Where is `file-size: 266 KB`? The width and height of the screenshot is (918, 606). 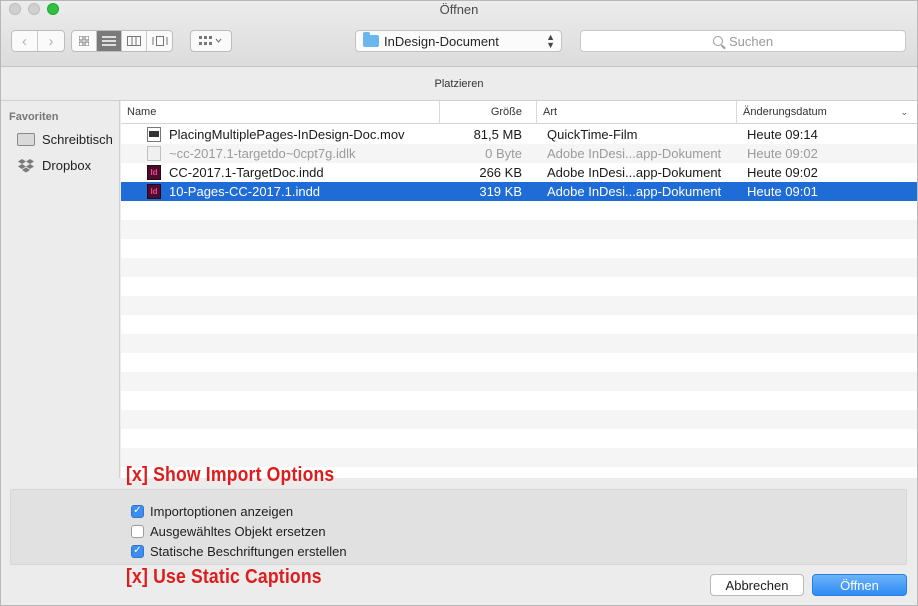 file-size: 266 KB is located at coordinates (500, 172).